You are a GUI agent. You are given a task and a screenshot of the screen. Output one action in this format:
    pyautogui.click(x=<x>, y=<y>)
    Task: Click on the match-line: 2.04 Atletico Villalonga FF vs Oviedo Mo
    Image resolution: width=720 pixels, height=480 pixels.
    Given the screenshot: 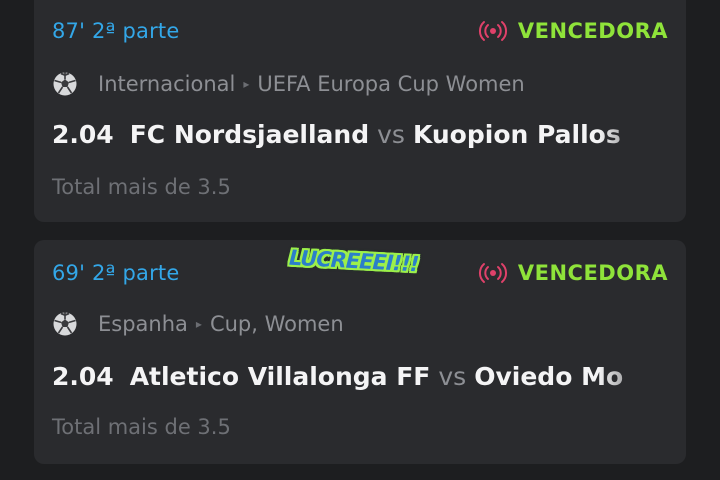 What is the action you would take?
    pyautogui.click(x=360, y=376)
    